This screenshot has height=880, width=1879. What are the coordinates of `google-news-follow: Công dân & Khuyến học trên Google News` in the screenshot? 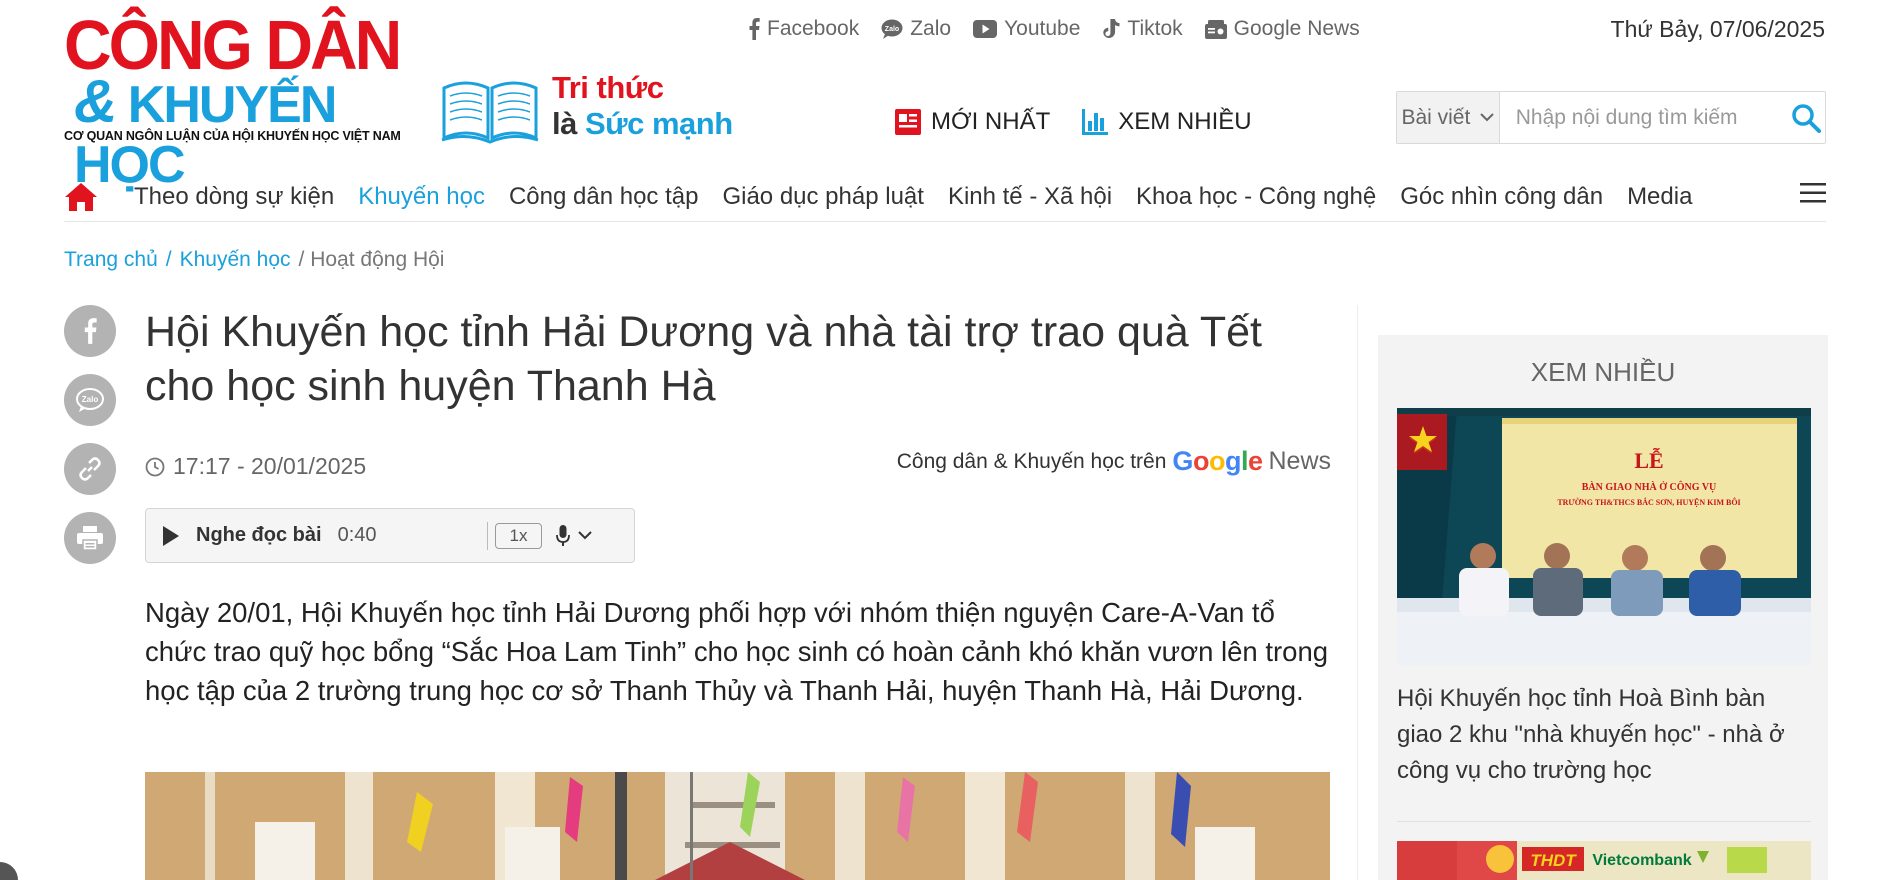 It's located at (1114, 461).